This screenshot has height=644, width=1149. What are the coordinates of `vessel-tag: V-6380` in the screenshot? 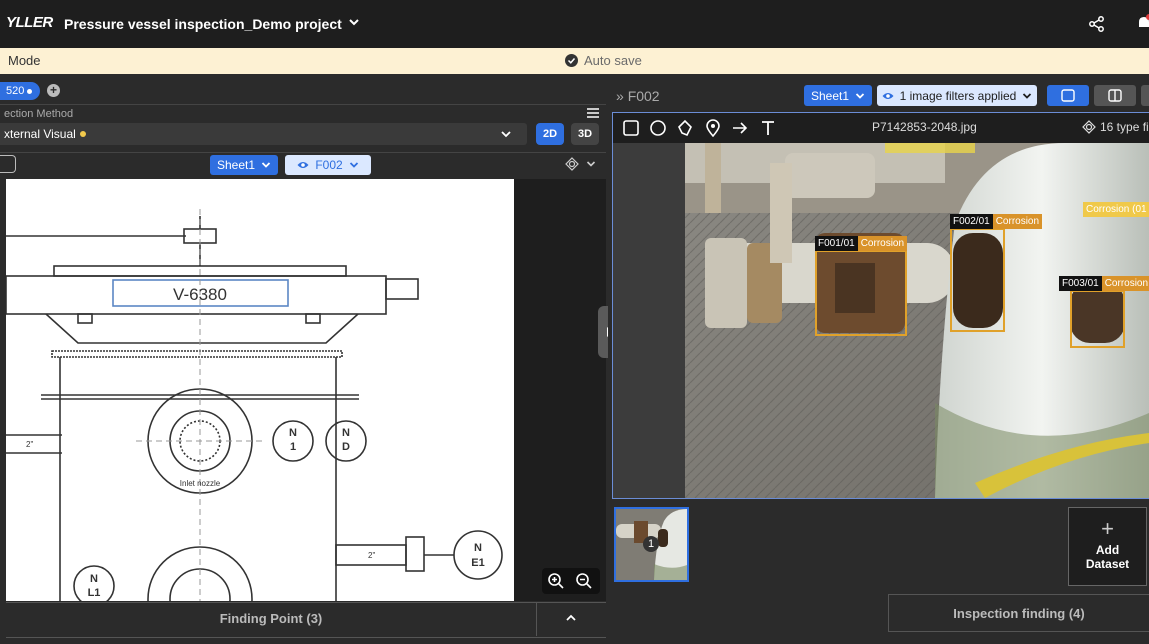 It's located at (200, 294).